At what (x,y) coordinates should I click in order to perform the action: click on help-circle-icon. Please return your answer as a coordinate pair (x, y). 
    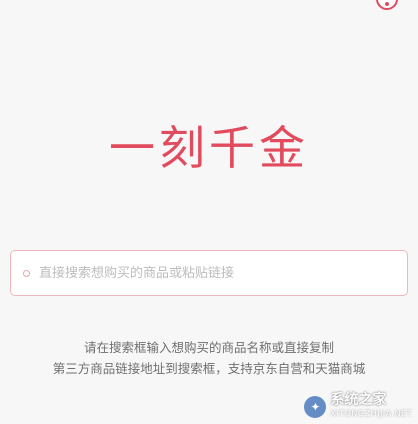
    Looking at the image, I should click on (387, 5).